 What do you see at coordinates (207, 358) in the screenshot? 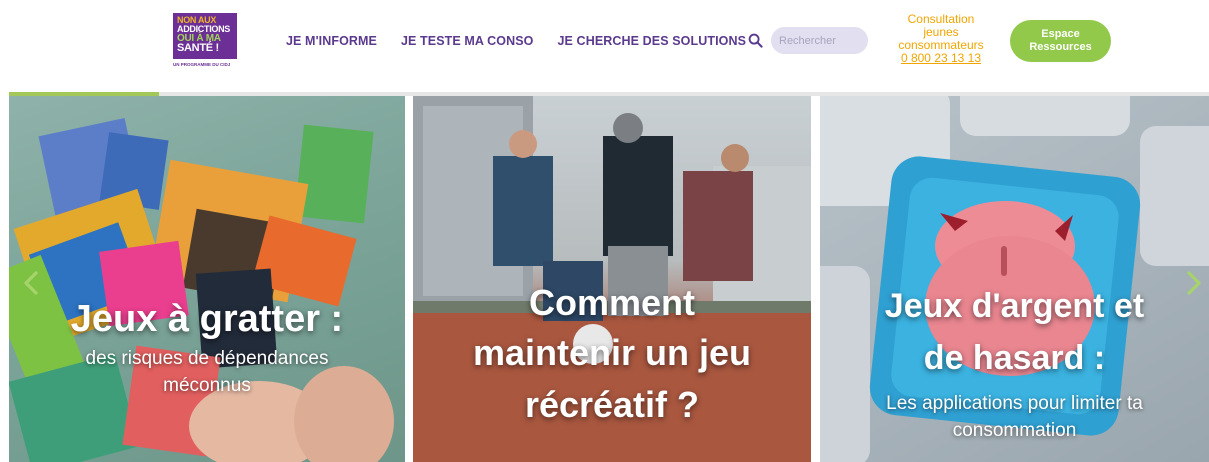
I see `slide-1-subtitle-line-1: des risques de dépendances` at bounding box center [207, 358].